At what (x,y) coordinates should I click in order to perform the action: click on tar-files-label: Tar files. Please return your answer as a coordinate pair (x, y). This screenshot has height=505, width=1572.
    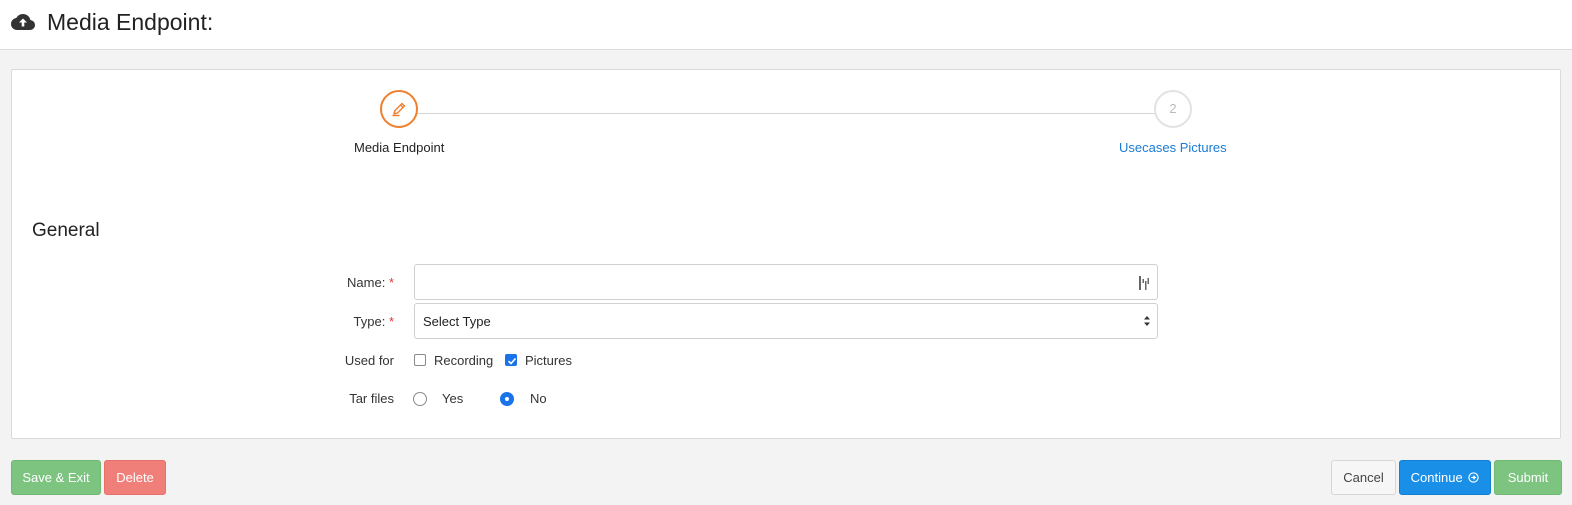
    Looking at the image, I should click on (371, 398).